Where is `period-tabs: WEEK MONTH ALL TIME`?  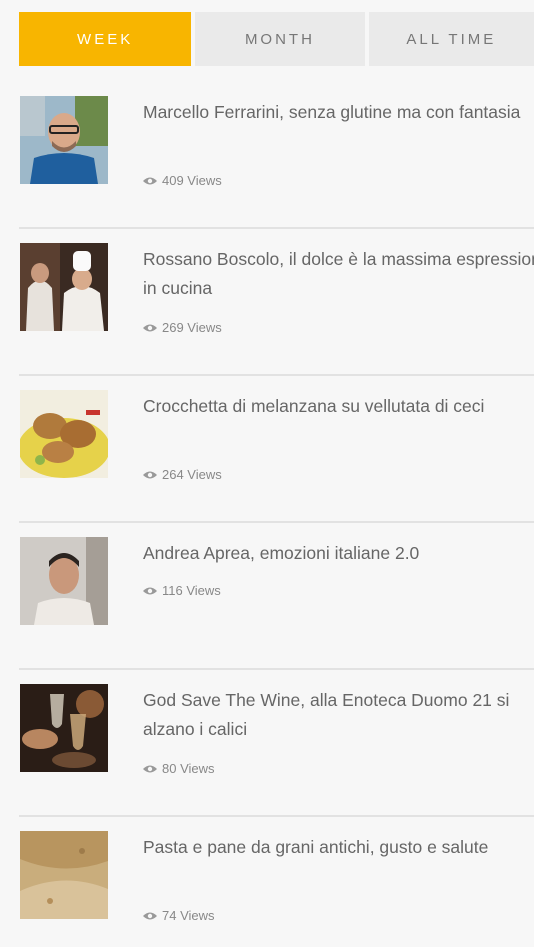 period-tabs: WEEK MONTH ALL TIME is located at coordinates (276, 39).